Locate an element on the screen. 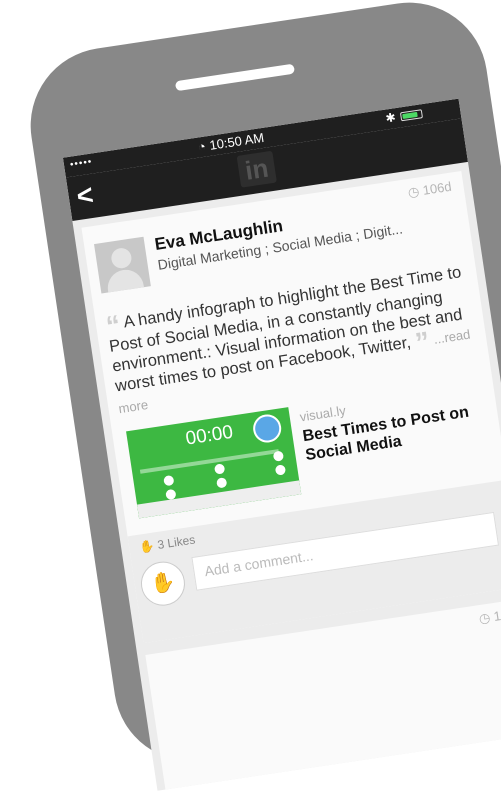 This screenshot has width=501, height=795. post-age: ◷ 106d is located at coordinates (429, 189).